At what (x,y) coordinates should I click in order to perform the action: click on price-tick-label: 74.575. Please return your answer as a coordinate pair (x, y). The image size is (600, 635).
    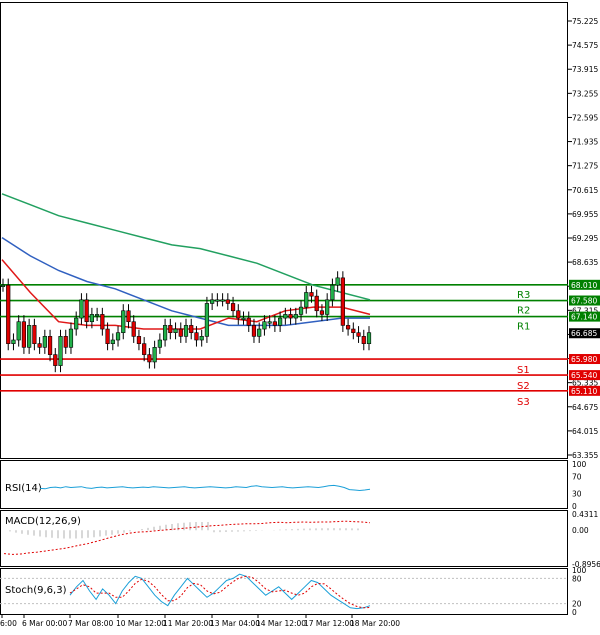
    Looking at the image, I should click on (585, 45).